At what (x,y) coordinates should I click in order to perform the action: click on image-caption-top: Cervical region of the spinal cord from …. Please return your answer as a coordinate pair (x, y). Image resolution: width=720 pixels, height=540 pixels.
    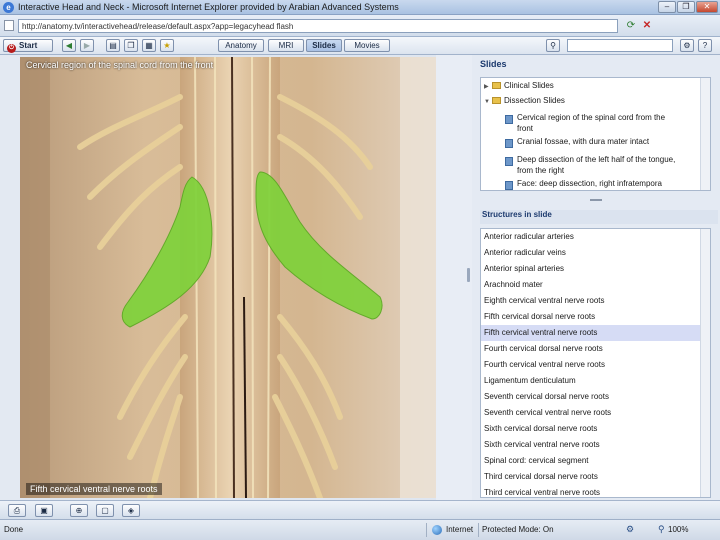
    Looking at the image, I should click on (120, 65).